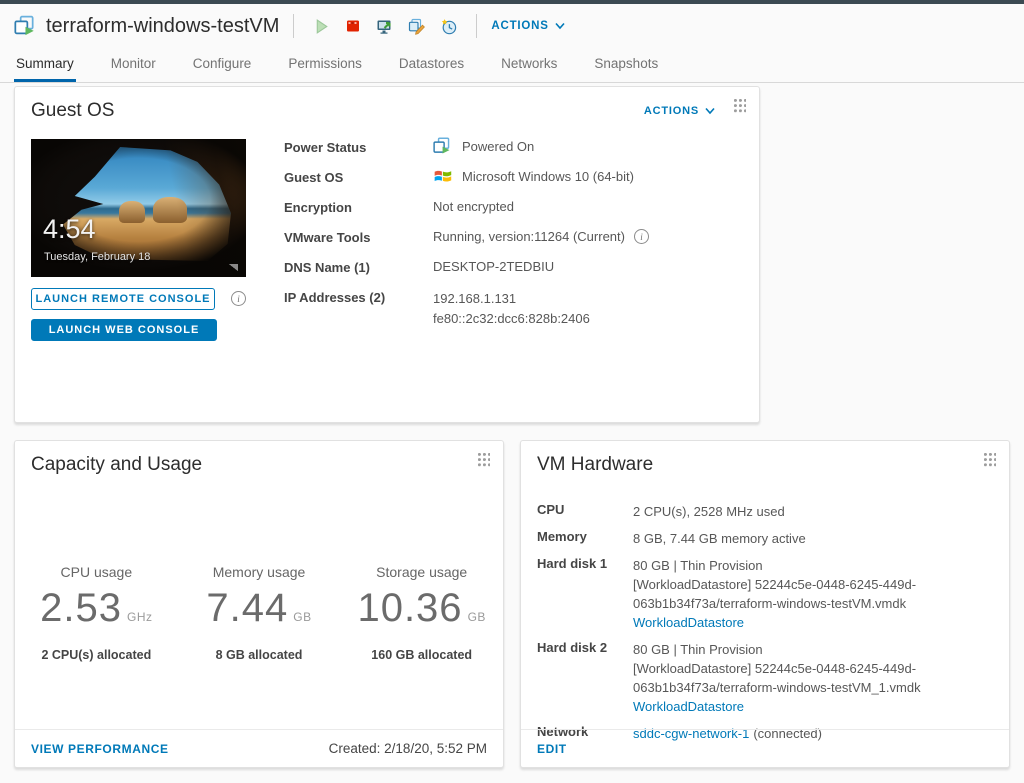 This screenshot has width=1024, height=783. I want to click on launch-remote-console-button, so click(385, 26).